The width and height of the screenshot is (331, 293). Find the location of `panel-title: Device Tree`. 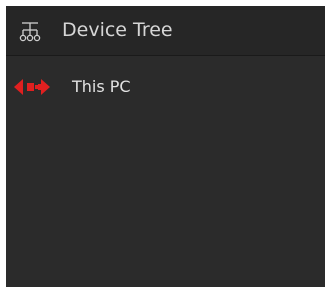

panel-title: Device Tree is located at coordinates (117, 30).